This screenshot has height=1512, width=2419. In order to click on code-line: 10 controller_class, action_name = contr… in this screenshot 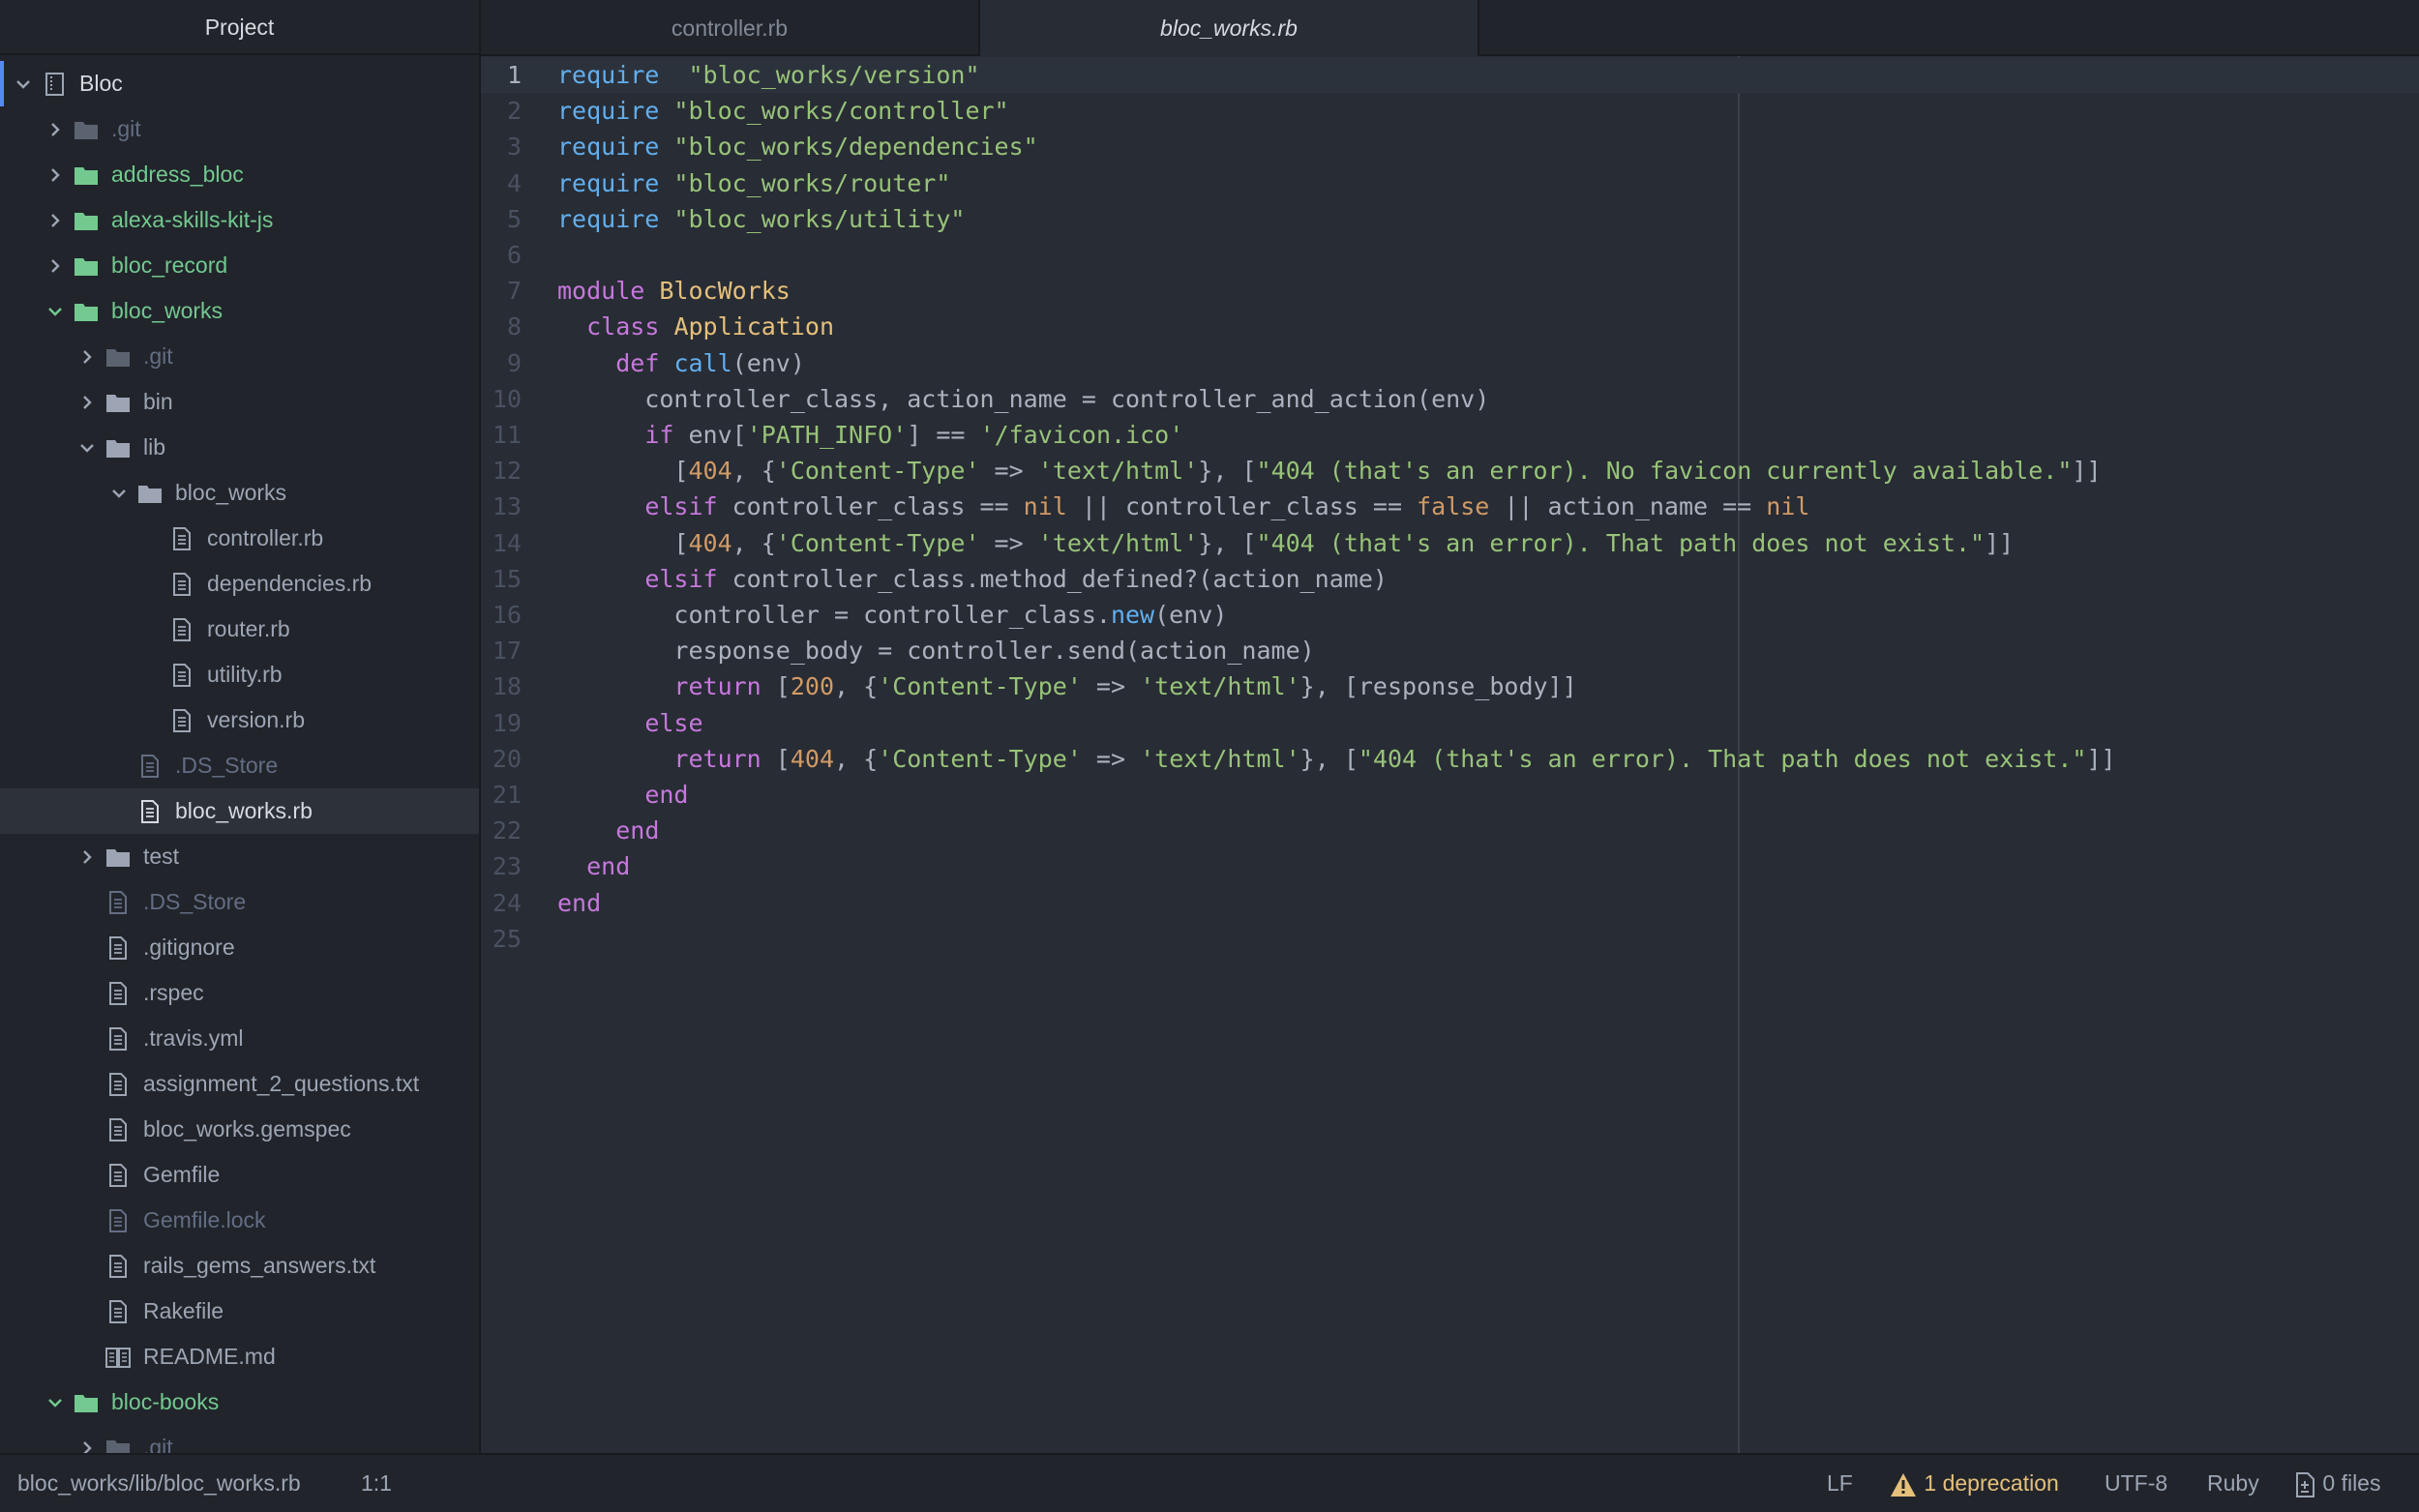, I will do `click(1450, 399)`.